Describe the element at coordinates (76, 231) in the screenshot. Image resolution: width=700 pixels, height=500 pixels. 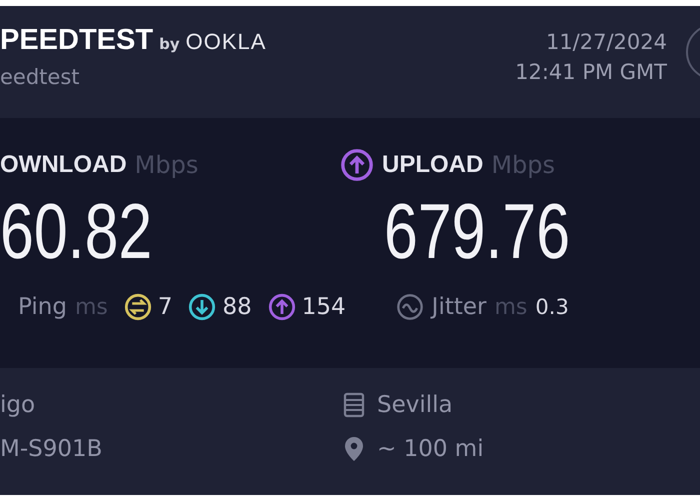
I see `speed-value: 60.82` at that location.